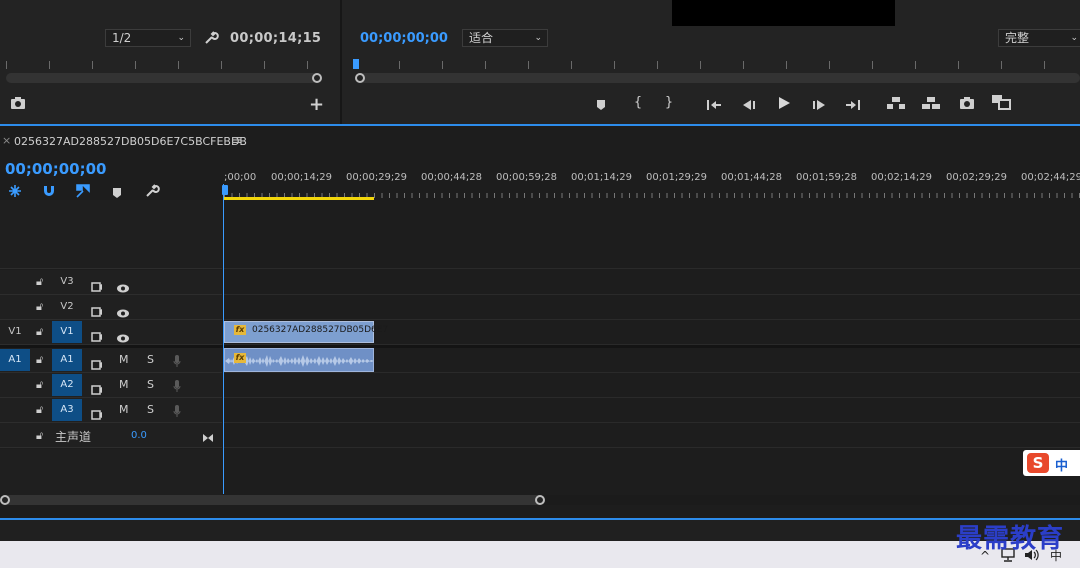 This screenshot has width=1080, height=568. What do you see at coordinates (505, 38) in the screenshot?
I see `program-zoom-select: 适合 ⌄` at bounding box center [505, 38].